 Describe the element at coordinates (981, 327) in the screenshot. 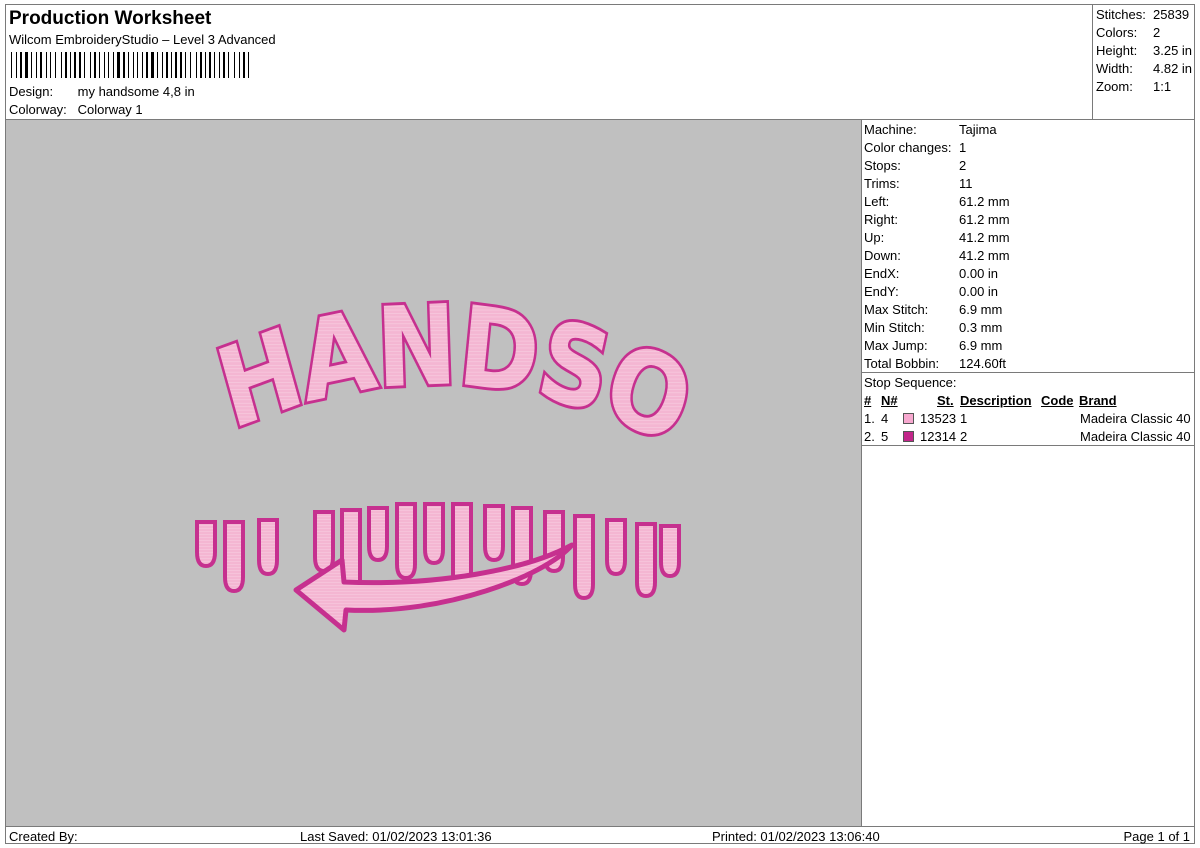

I see `machine-info-value: 0.3 mm` at that location.